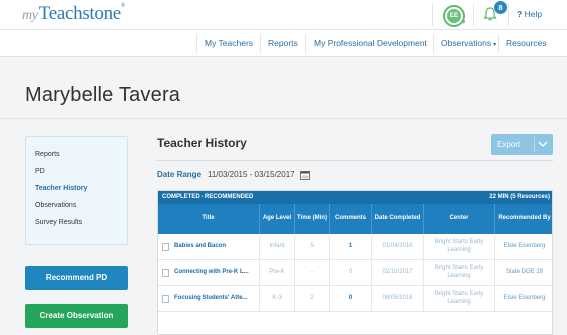 The height and width of the screenshot is (335, 567). Describe the element at coordinates (500, 7) in the screenshot. I see `notification-badge: 8` at that location.